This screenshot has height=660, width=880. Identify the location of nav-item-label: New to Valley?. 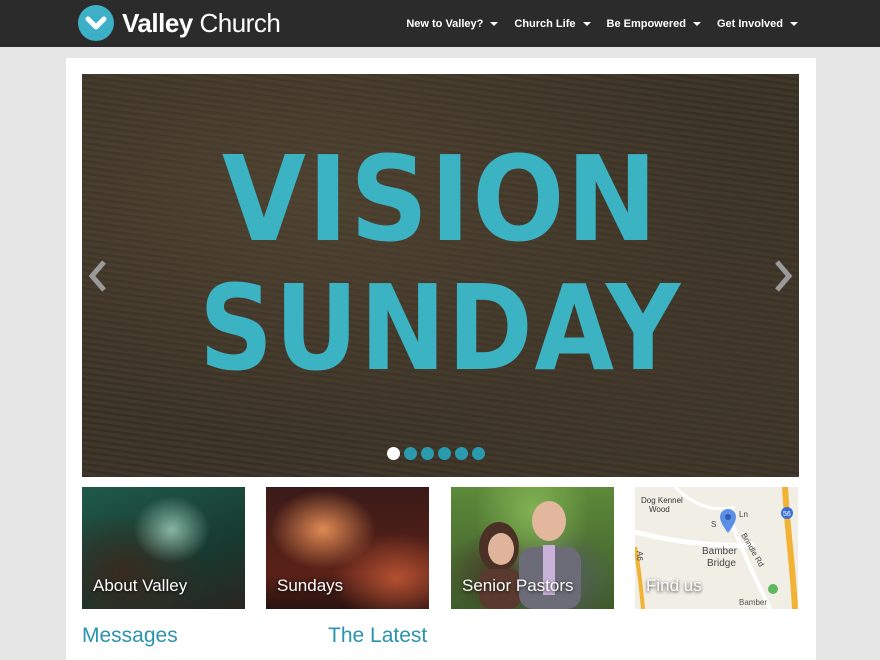
(445, 23).